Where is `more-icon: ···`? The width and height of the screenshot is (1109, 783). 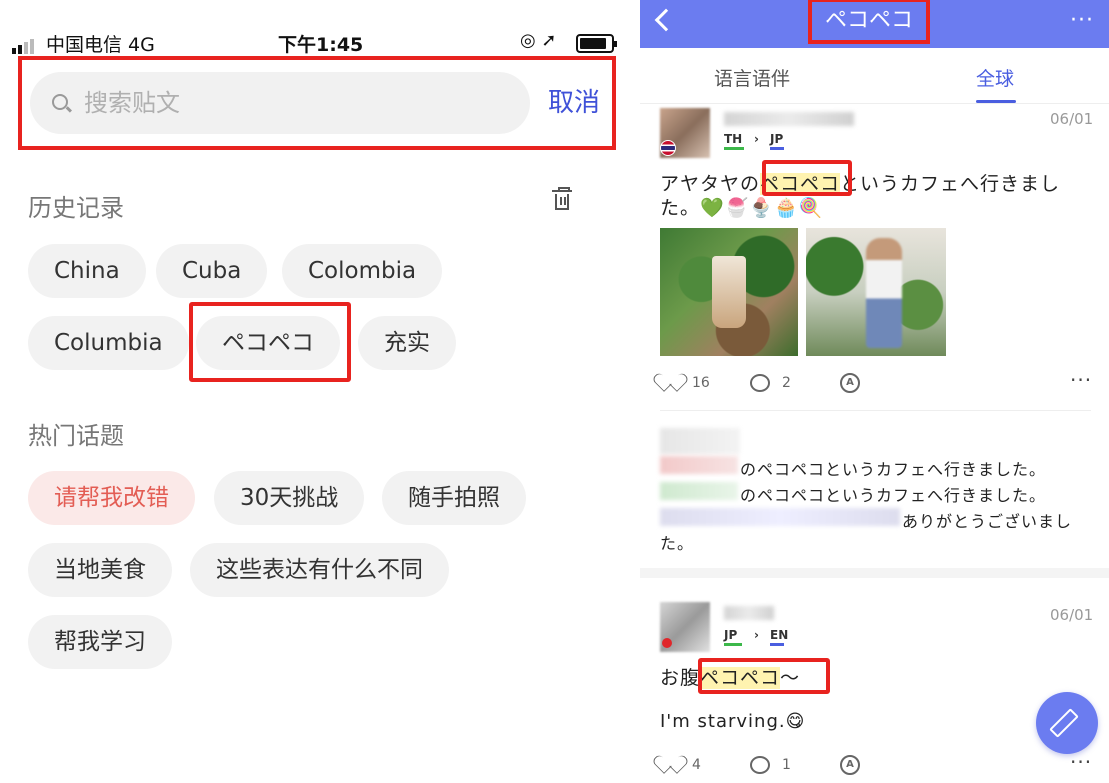
more-icon: ··· is located at coordinates (1082, 20).